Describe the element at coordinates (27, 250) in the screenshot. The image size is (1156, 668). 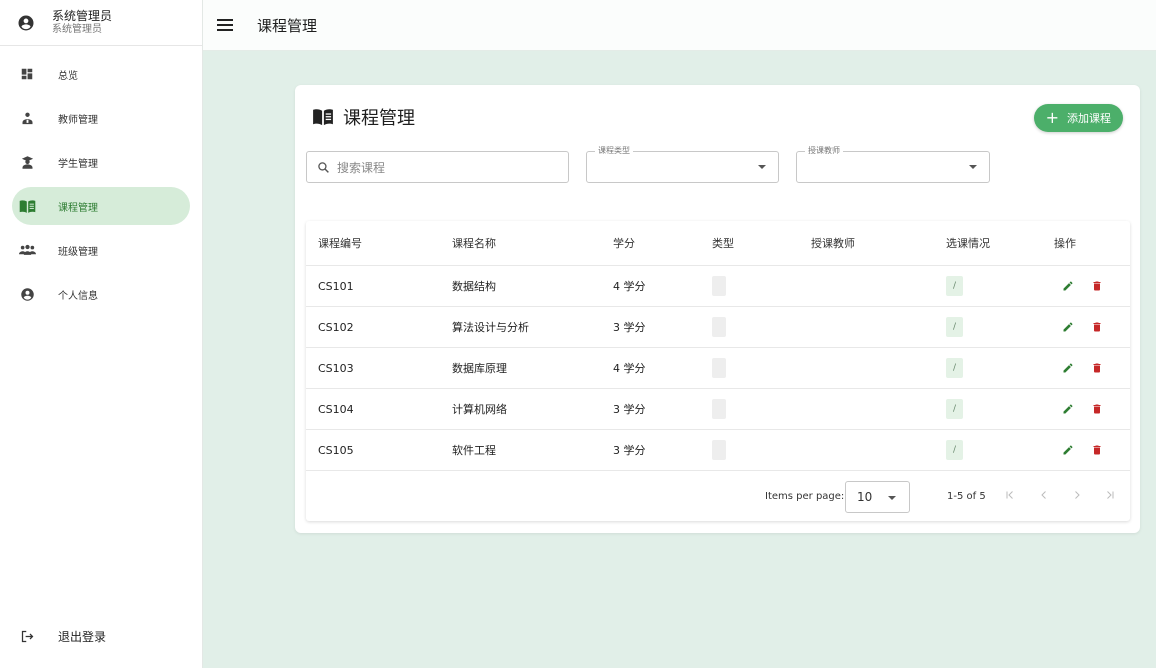
I see `group-icon` at that location.